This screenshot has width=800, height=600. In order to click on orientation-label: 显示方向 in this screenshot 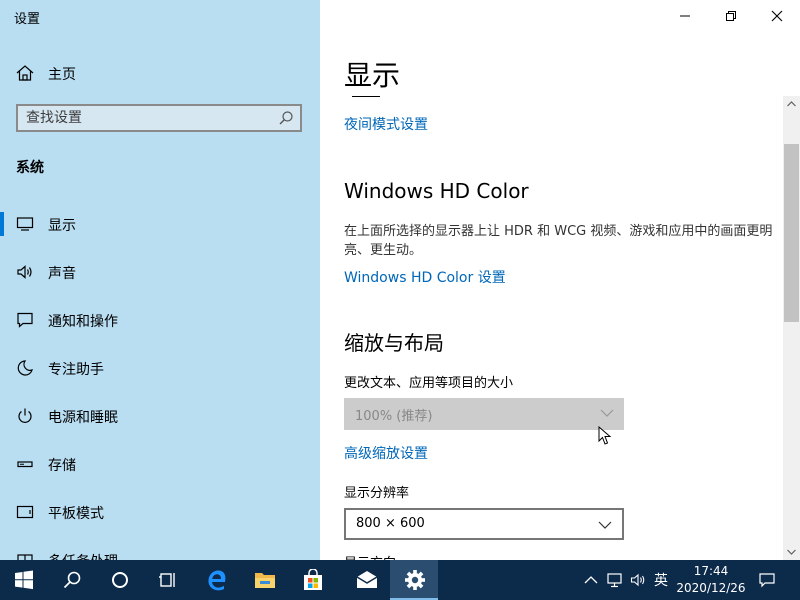, I will do `click(370, 556)`.